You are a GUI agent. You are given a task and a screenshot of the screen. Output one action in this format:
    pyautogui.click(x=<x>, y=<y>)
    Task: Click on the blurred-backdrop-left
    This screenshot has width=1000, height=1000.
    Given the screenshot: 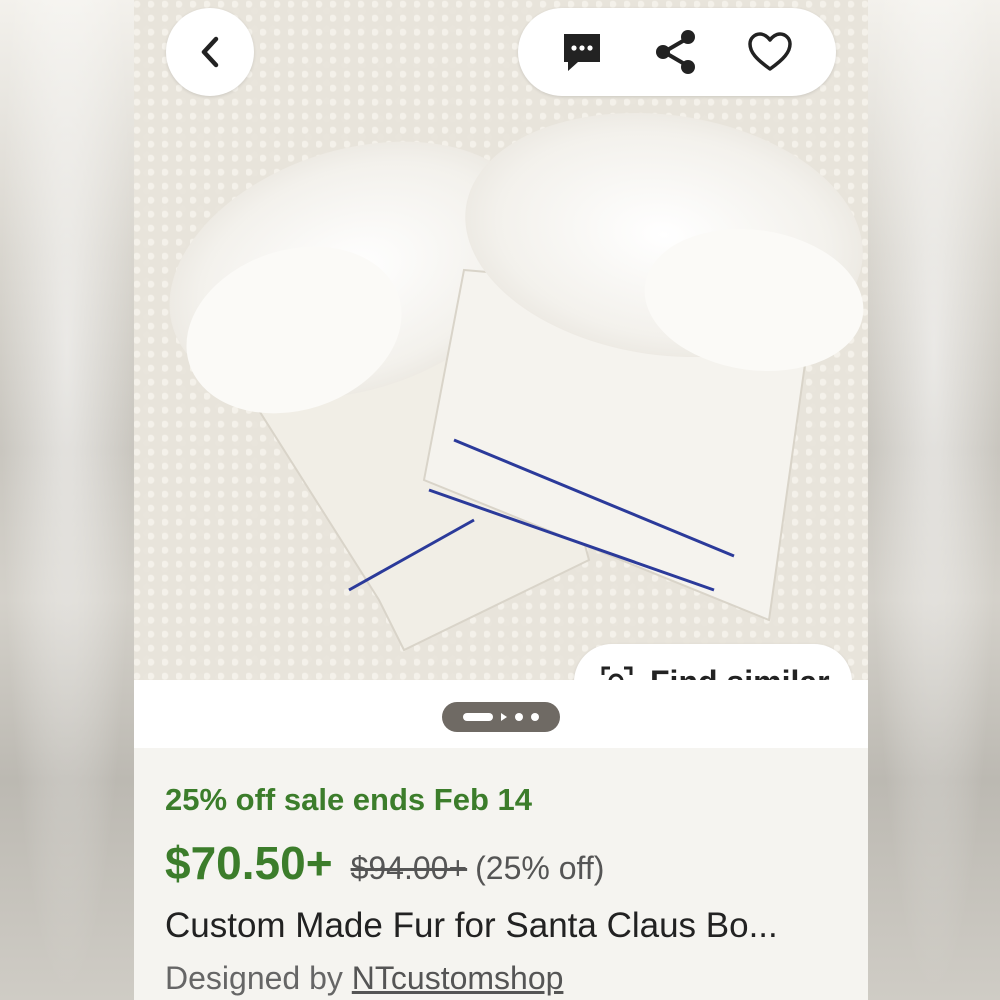 What is the action you would take?
    pyautogui.click(x=67, y=500)
    